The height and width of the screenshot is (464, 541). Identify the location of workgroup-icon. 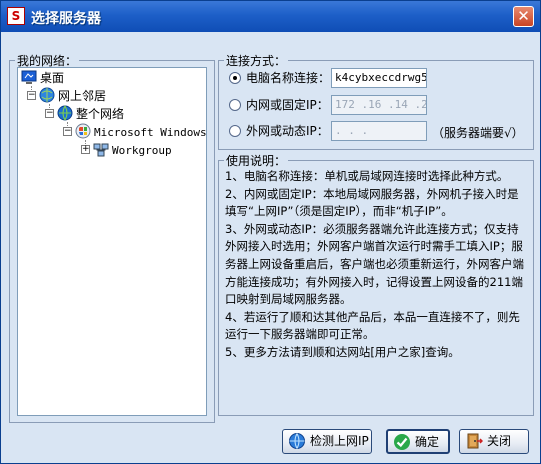
(101, 149).